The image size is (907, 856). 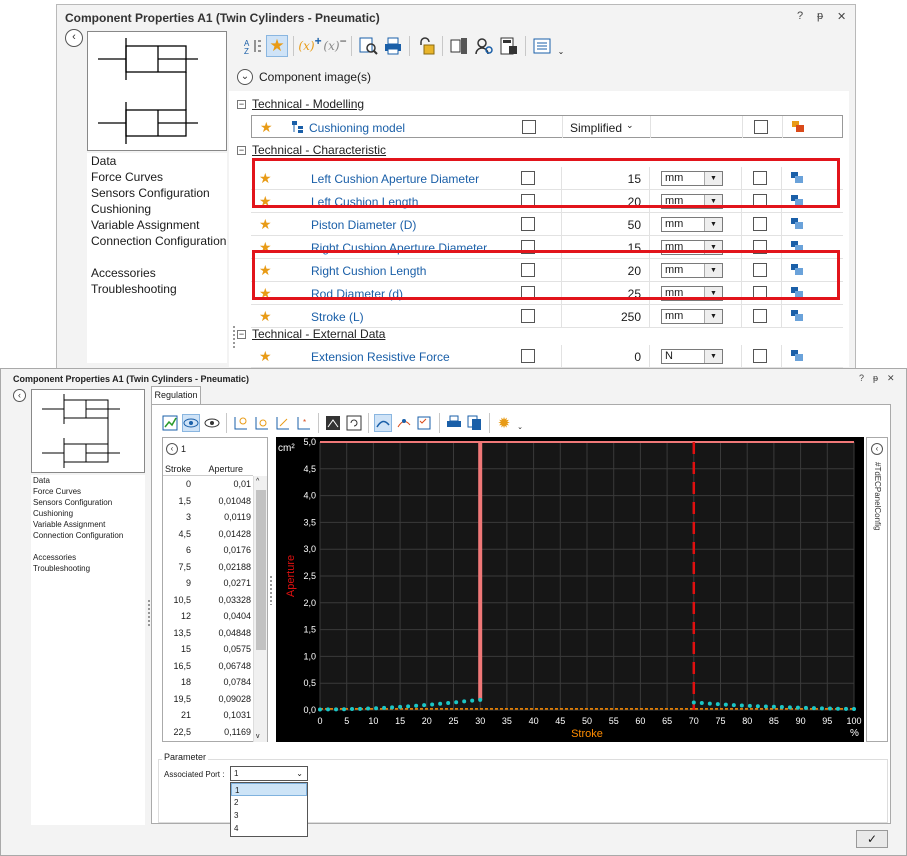 I want to click on cell-aperture: 0,0271, so click(x=237, y=583).